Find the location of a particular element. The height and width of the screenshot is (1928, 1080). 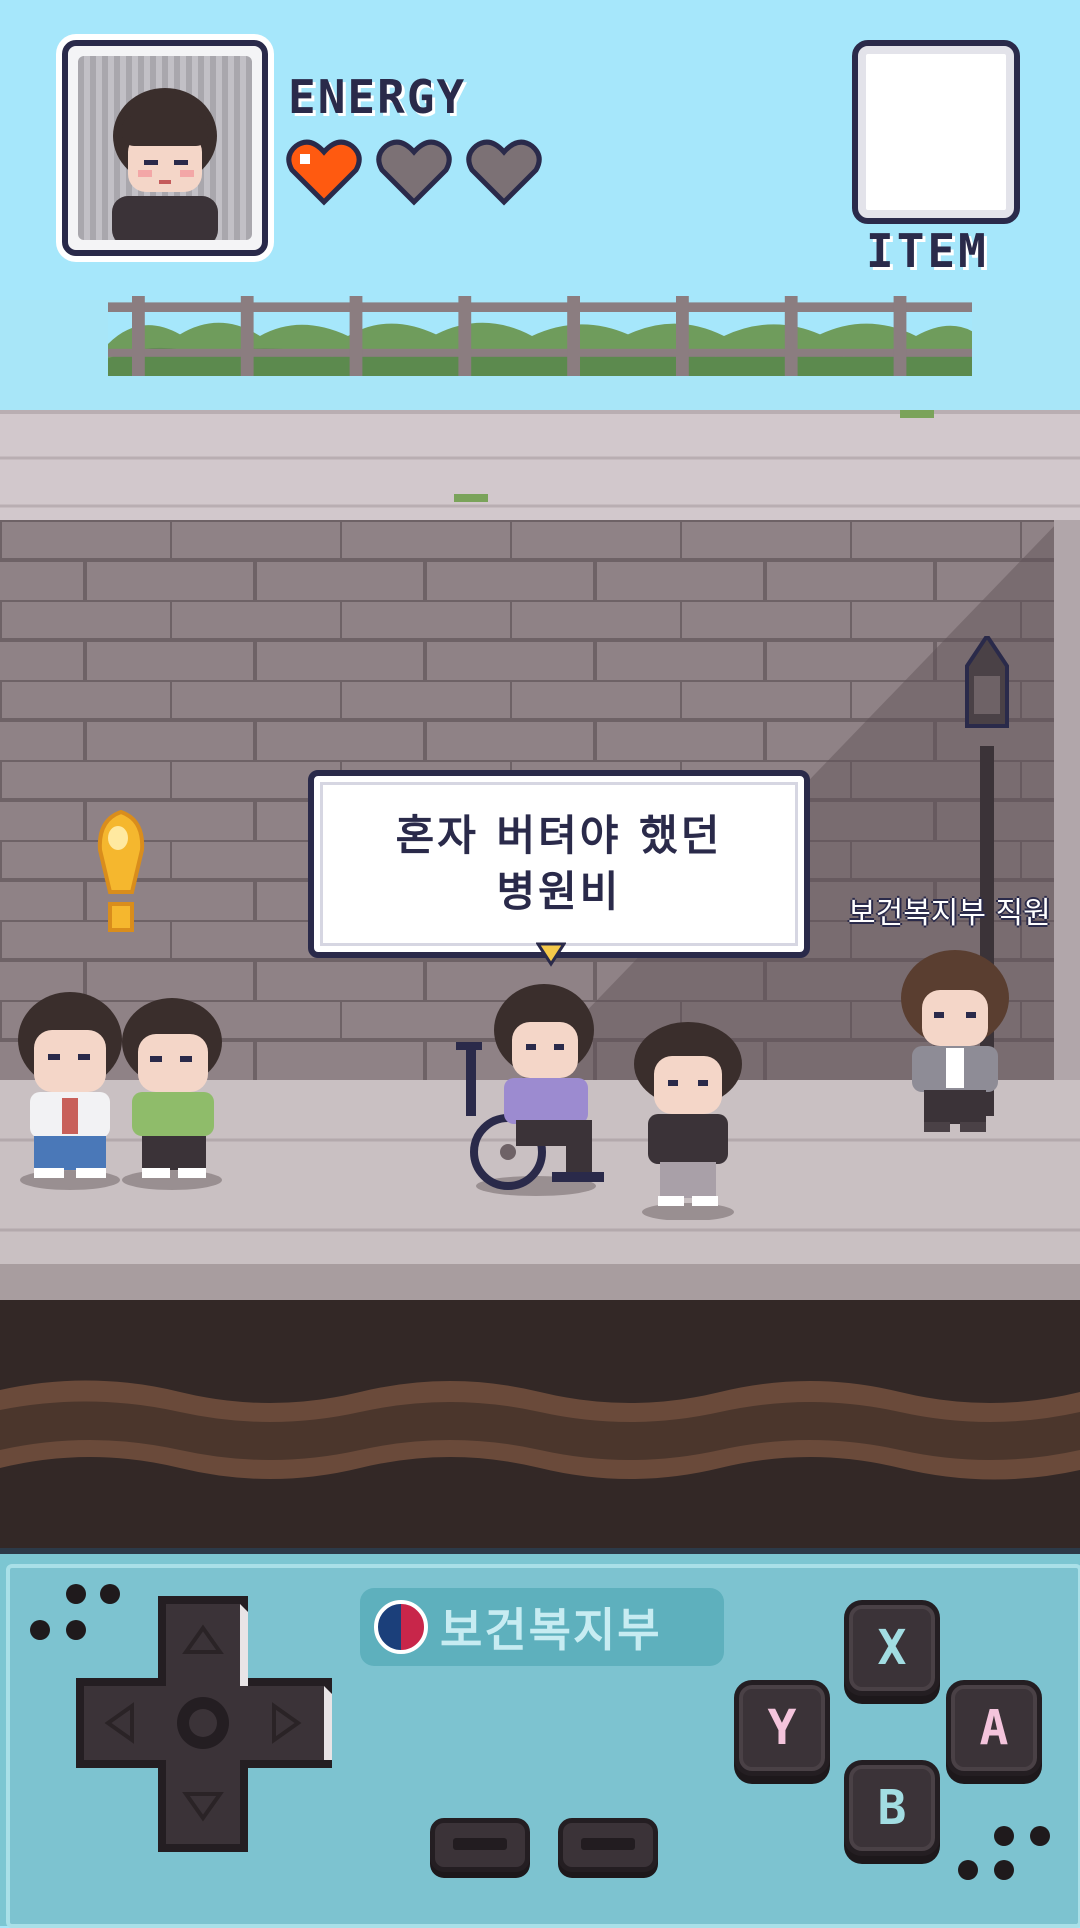

start-button is located at coordinates (608, 1845).